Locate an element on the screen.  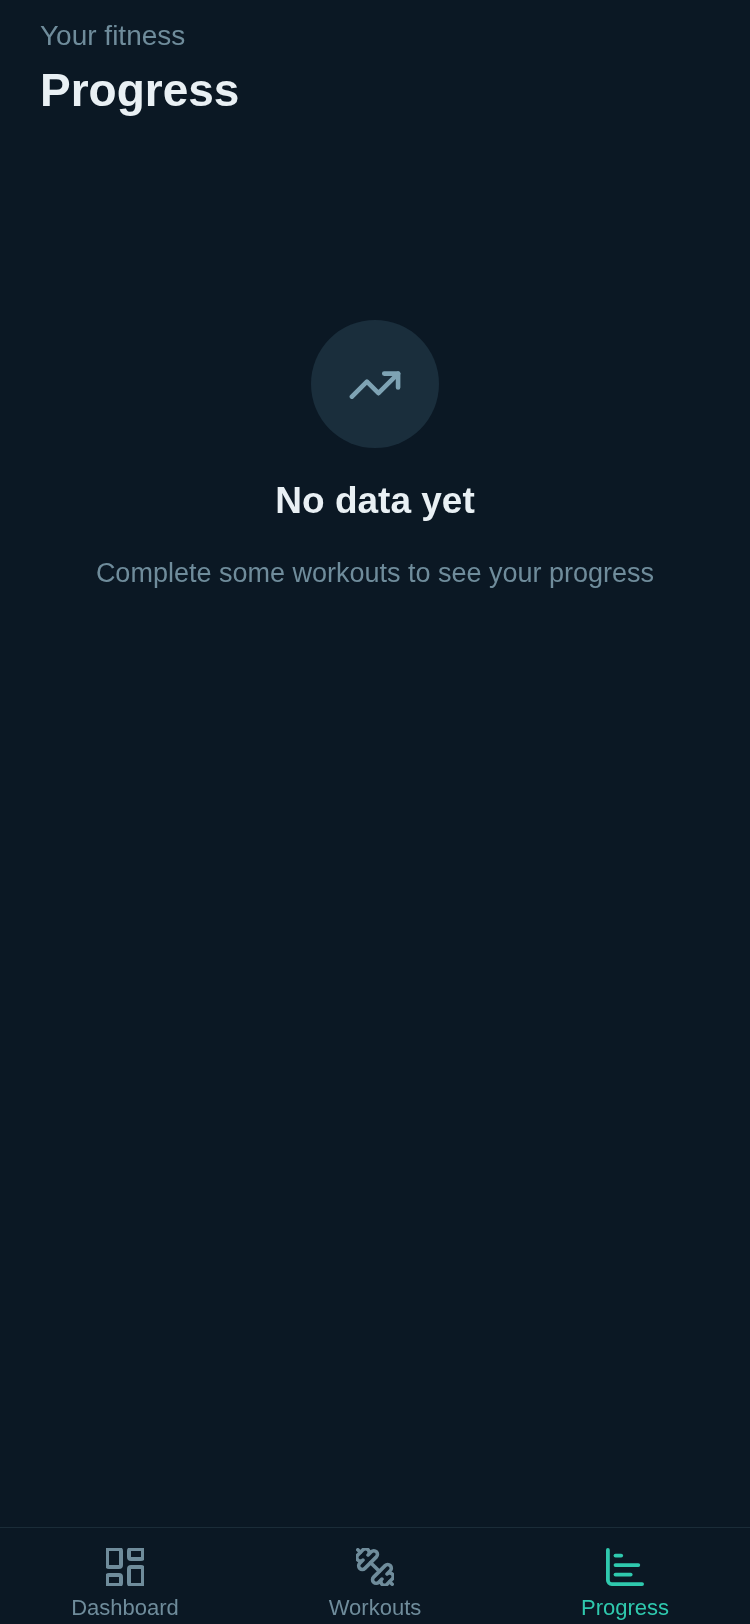
dumbbell-icon is located at coordinates (375, 1567).